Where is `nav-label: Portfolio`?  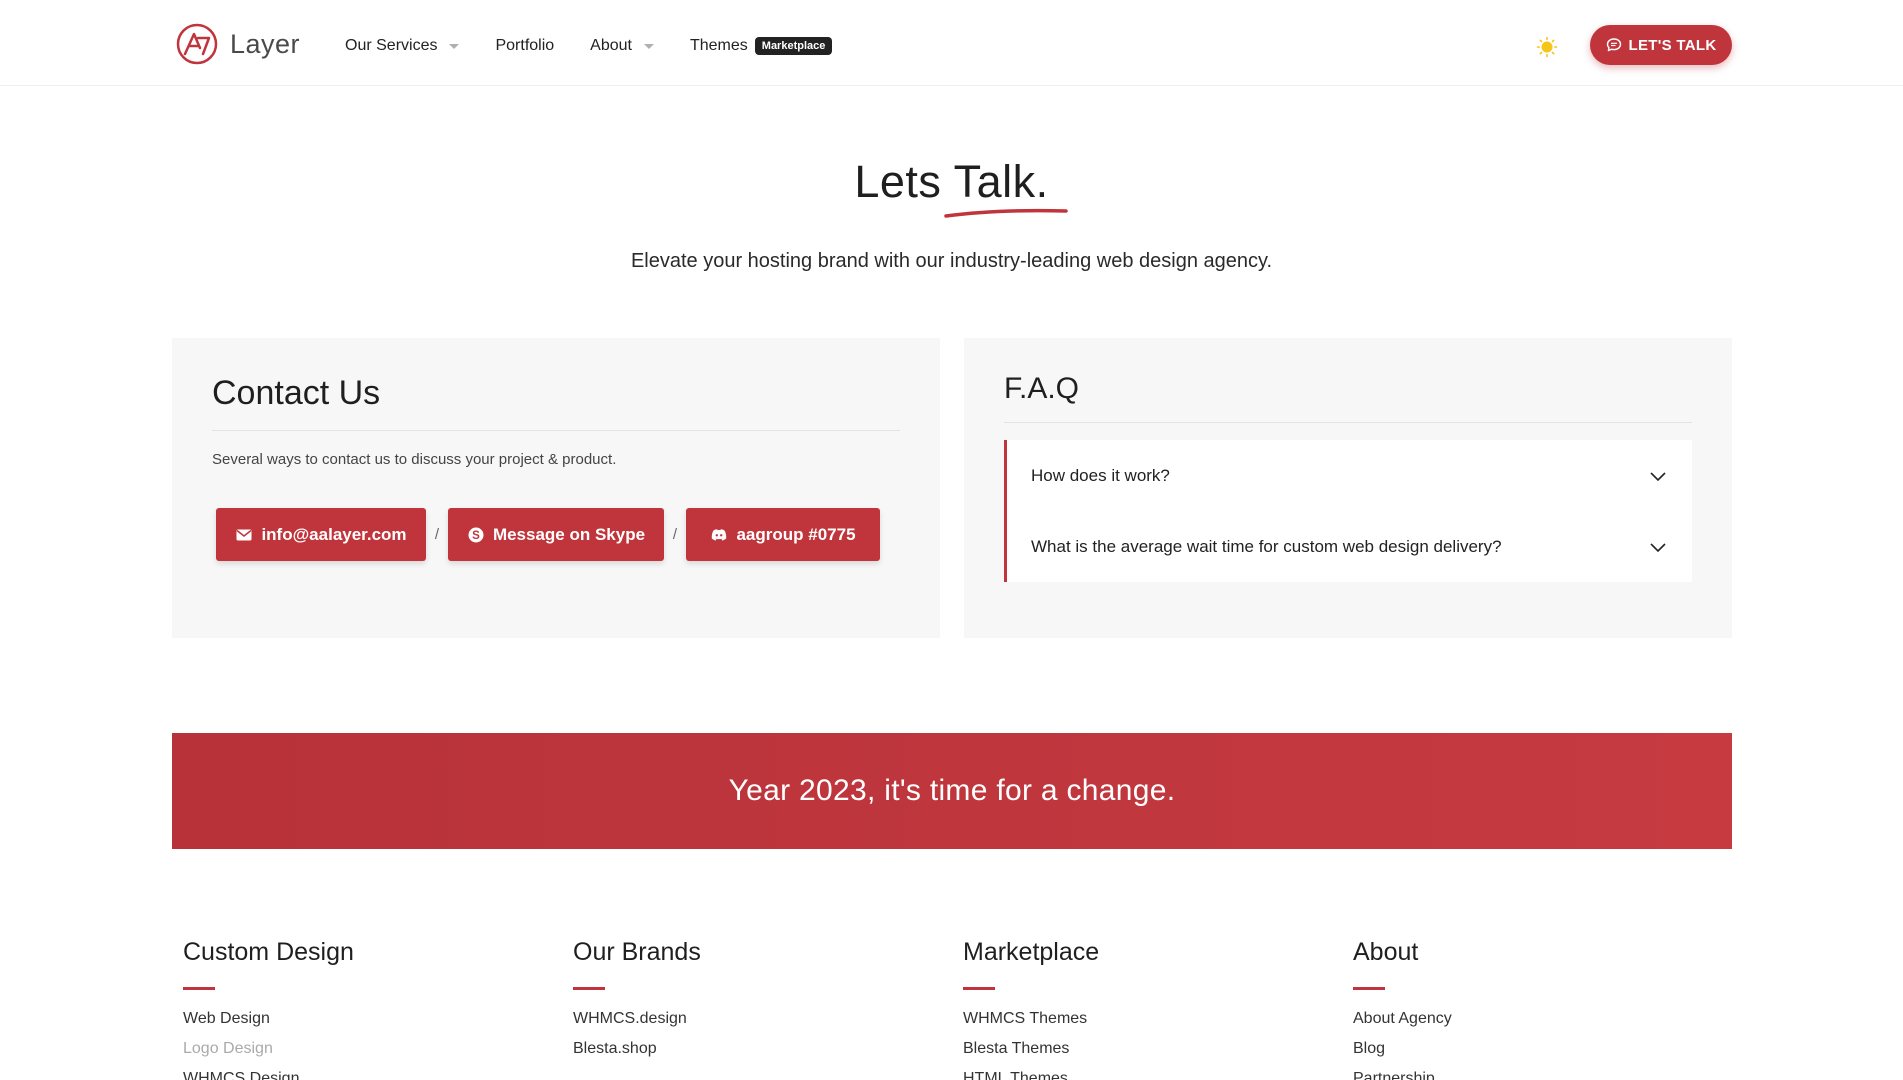
nav-label: Portfolio is located at coordinates (525, 45).